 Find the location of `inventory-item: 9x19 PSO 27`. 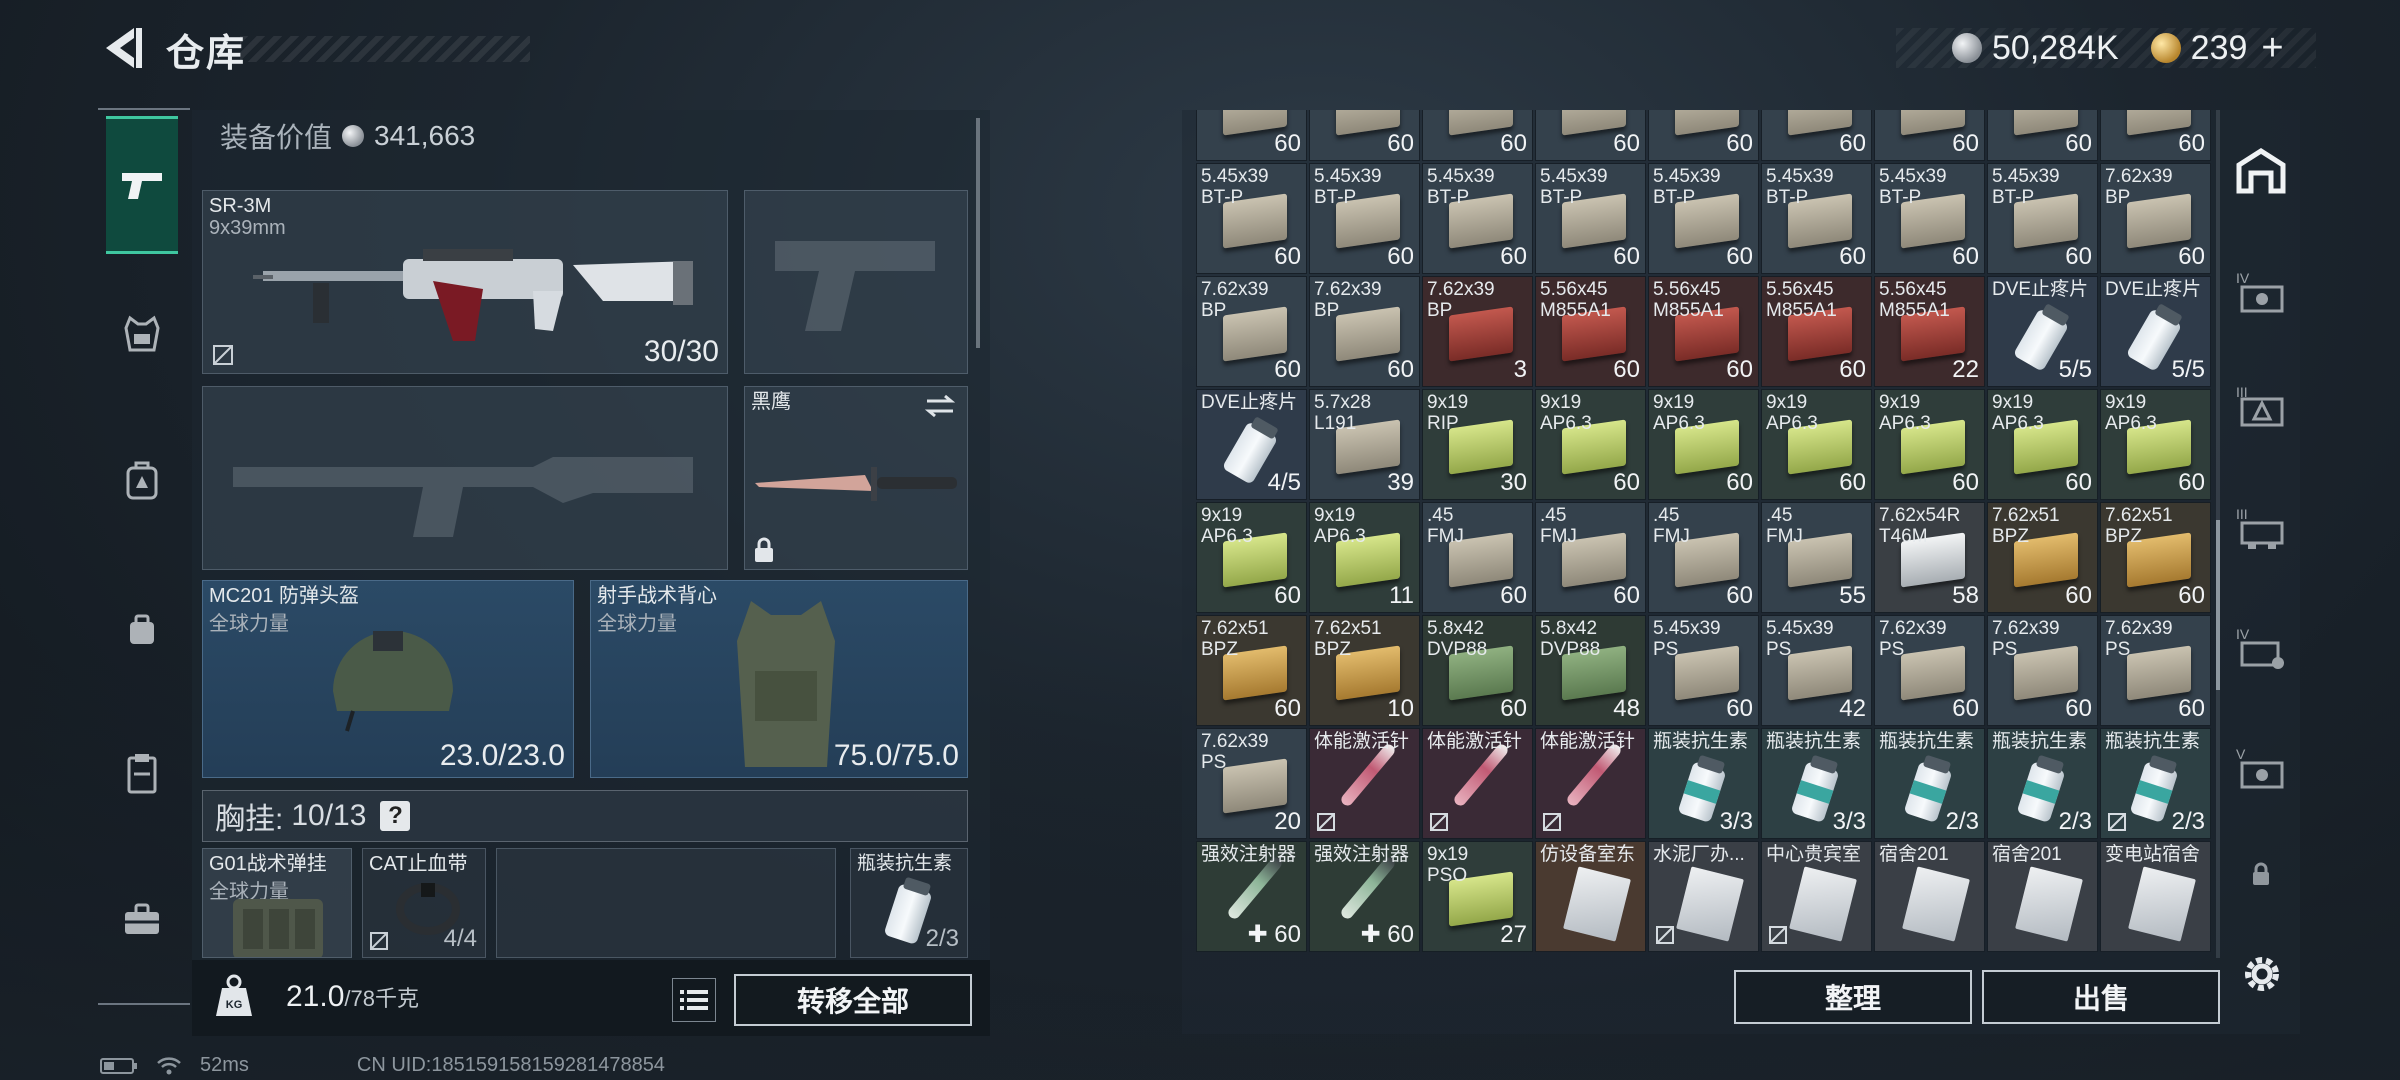

inventory-item: 9x19 PSO 27 is located at coordinates (1477, 896).